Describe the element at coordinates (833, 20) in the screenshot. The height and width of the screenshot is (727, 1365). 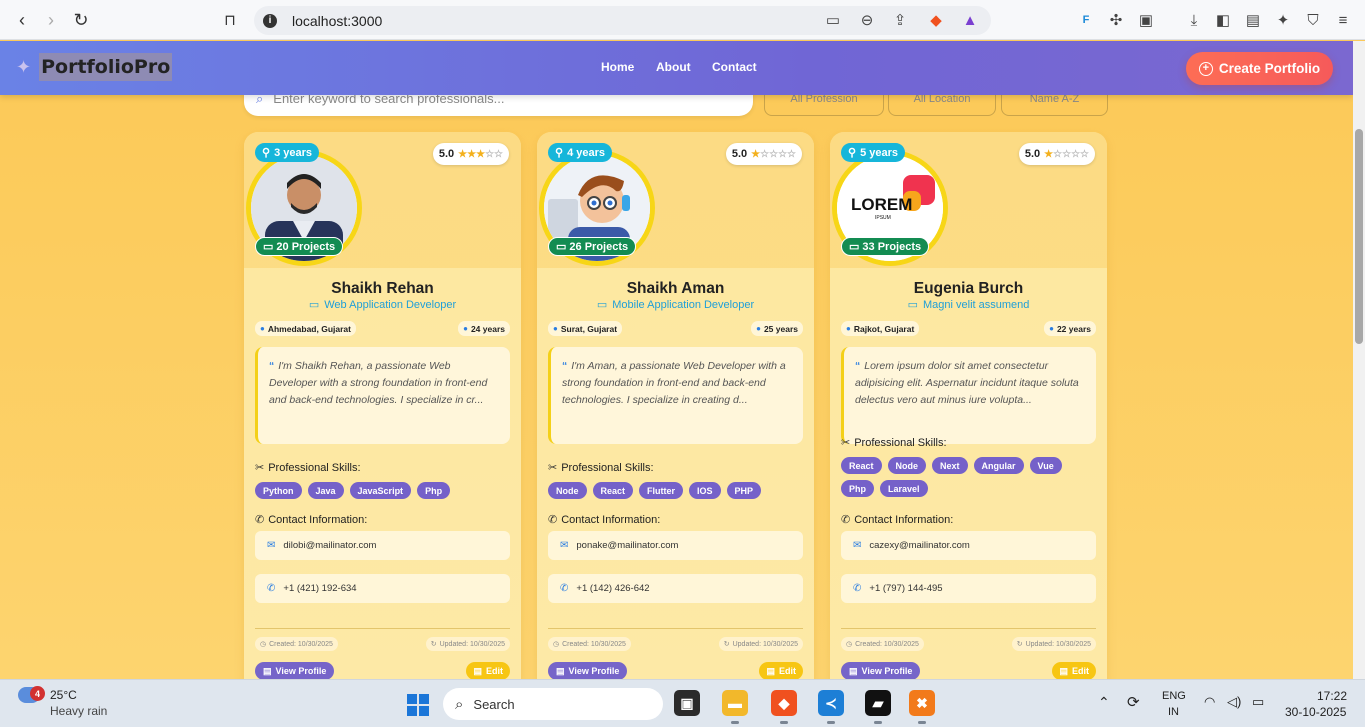
I see `cast-icon: ▭` at that location.